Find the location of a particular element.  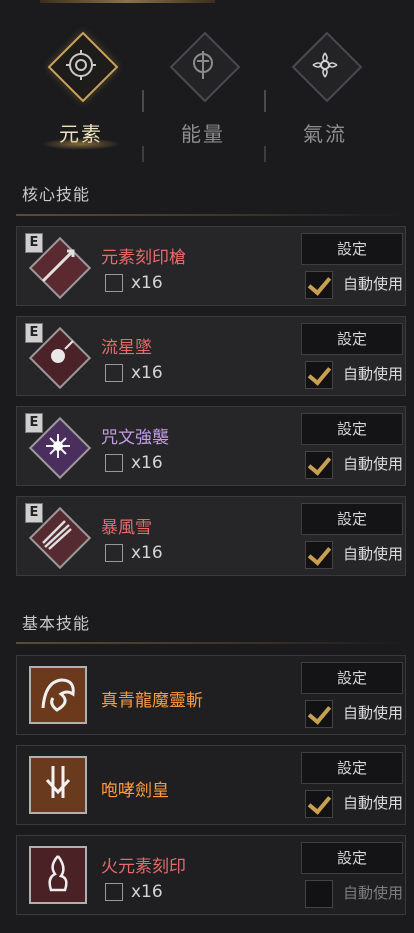

dragon-icon is located at coordinates (58, 695).